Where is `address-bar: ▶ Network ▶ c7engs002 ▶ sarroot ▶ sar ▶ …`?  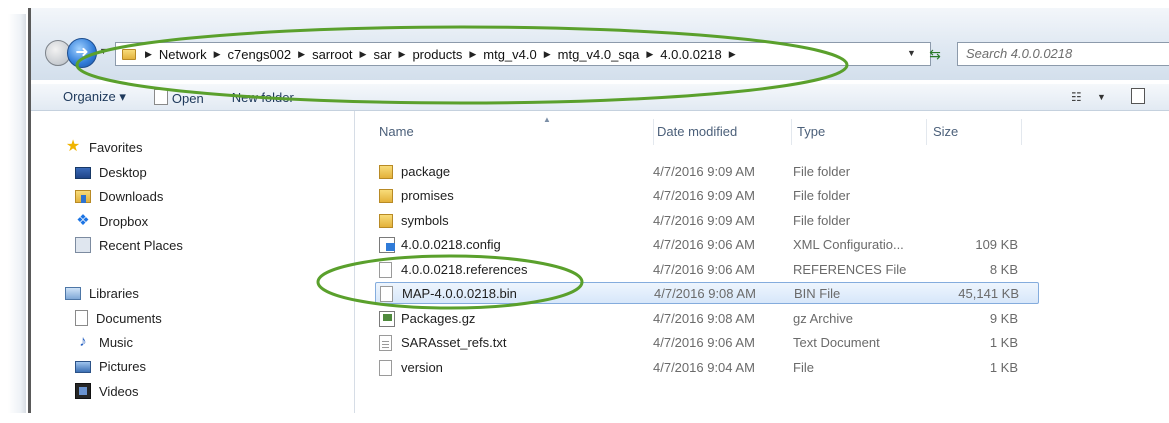
address-bar: ▶ Network ▶ c7engs002 ▶ sarroot ▶ sar ▶ … is located at coordinates (523, 54).